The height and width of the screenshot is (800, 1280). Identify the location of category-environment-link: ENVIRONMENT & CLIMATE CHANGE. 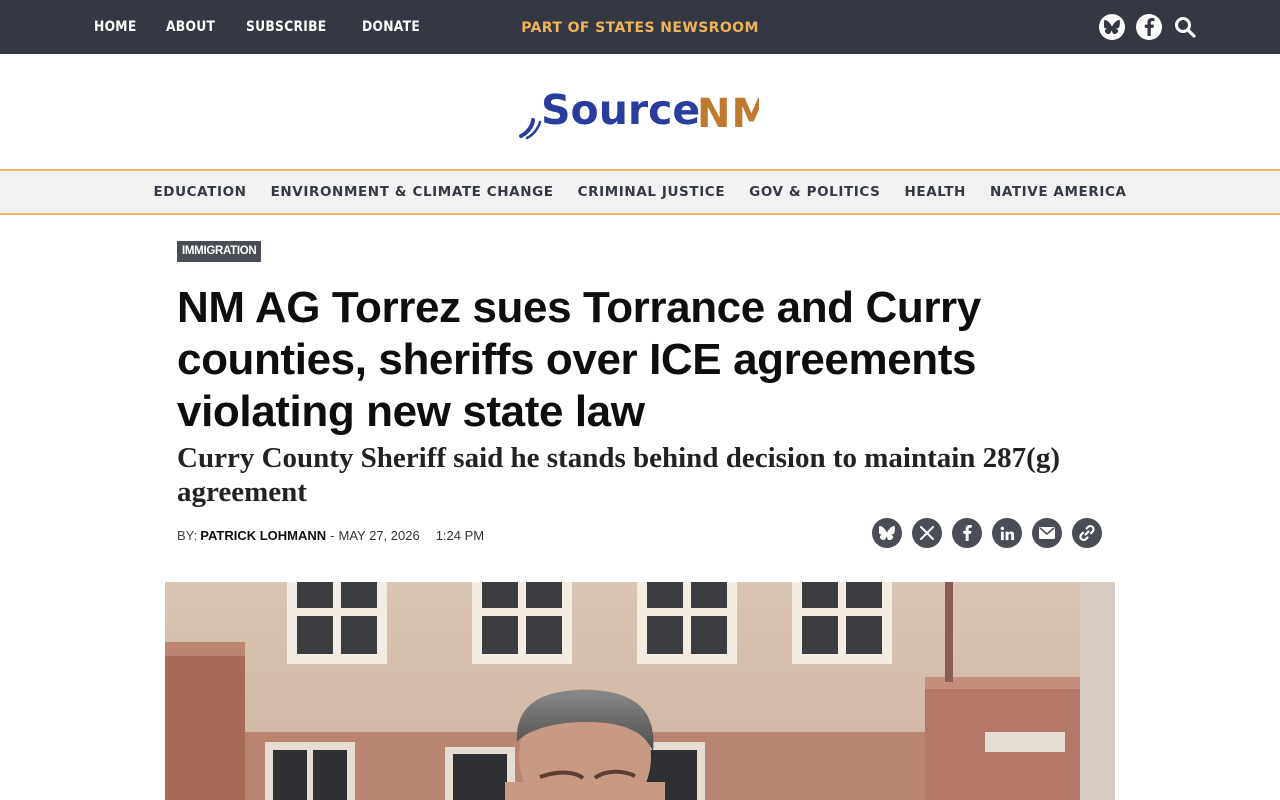
(412, 192).